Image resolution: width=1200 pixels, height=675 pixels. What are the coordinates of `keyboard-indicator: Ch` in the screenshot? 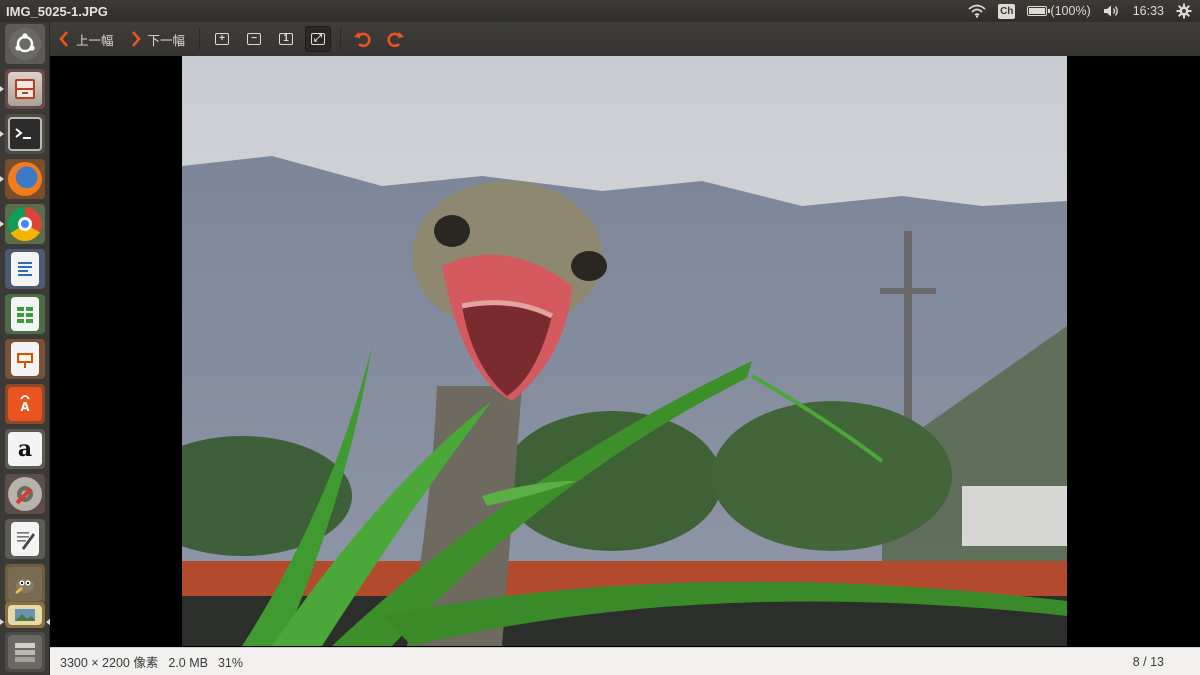 It's located at (1006, 11).